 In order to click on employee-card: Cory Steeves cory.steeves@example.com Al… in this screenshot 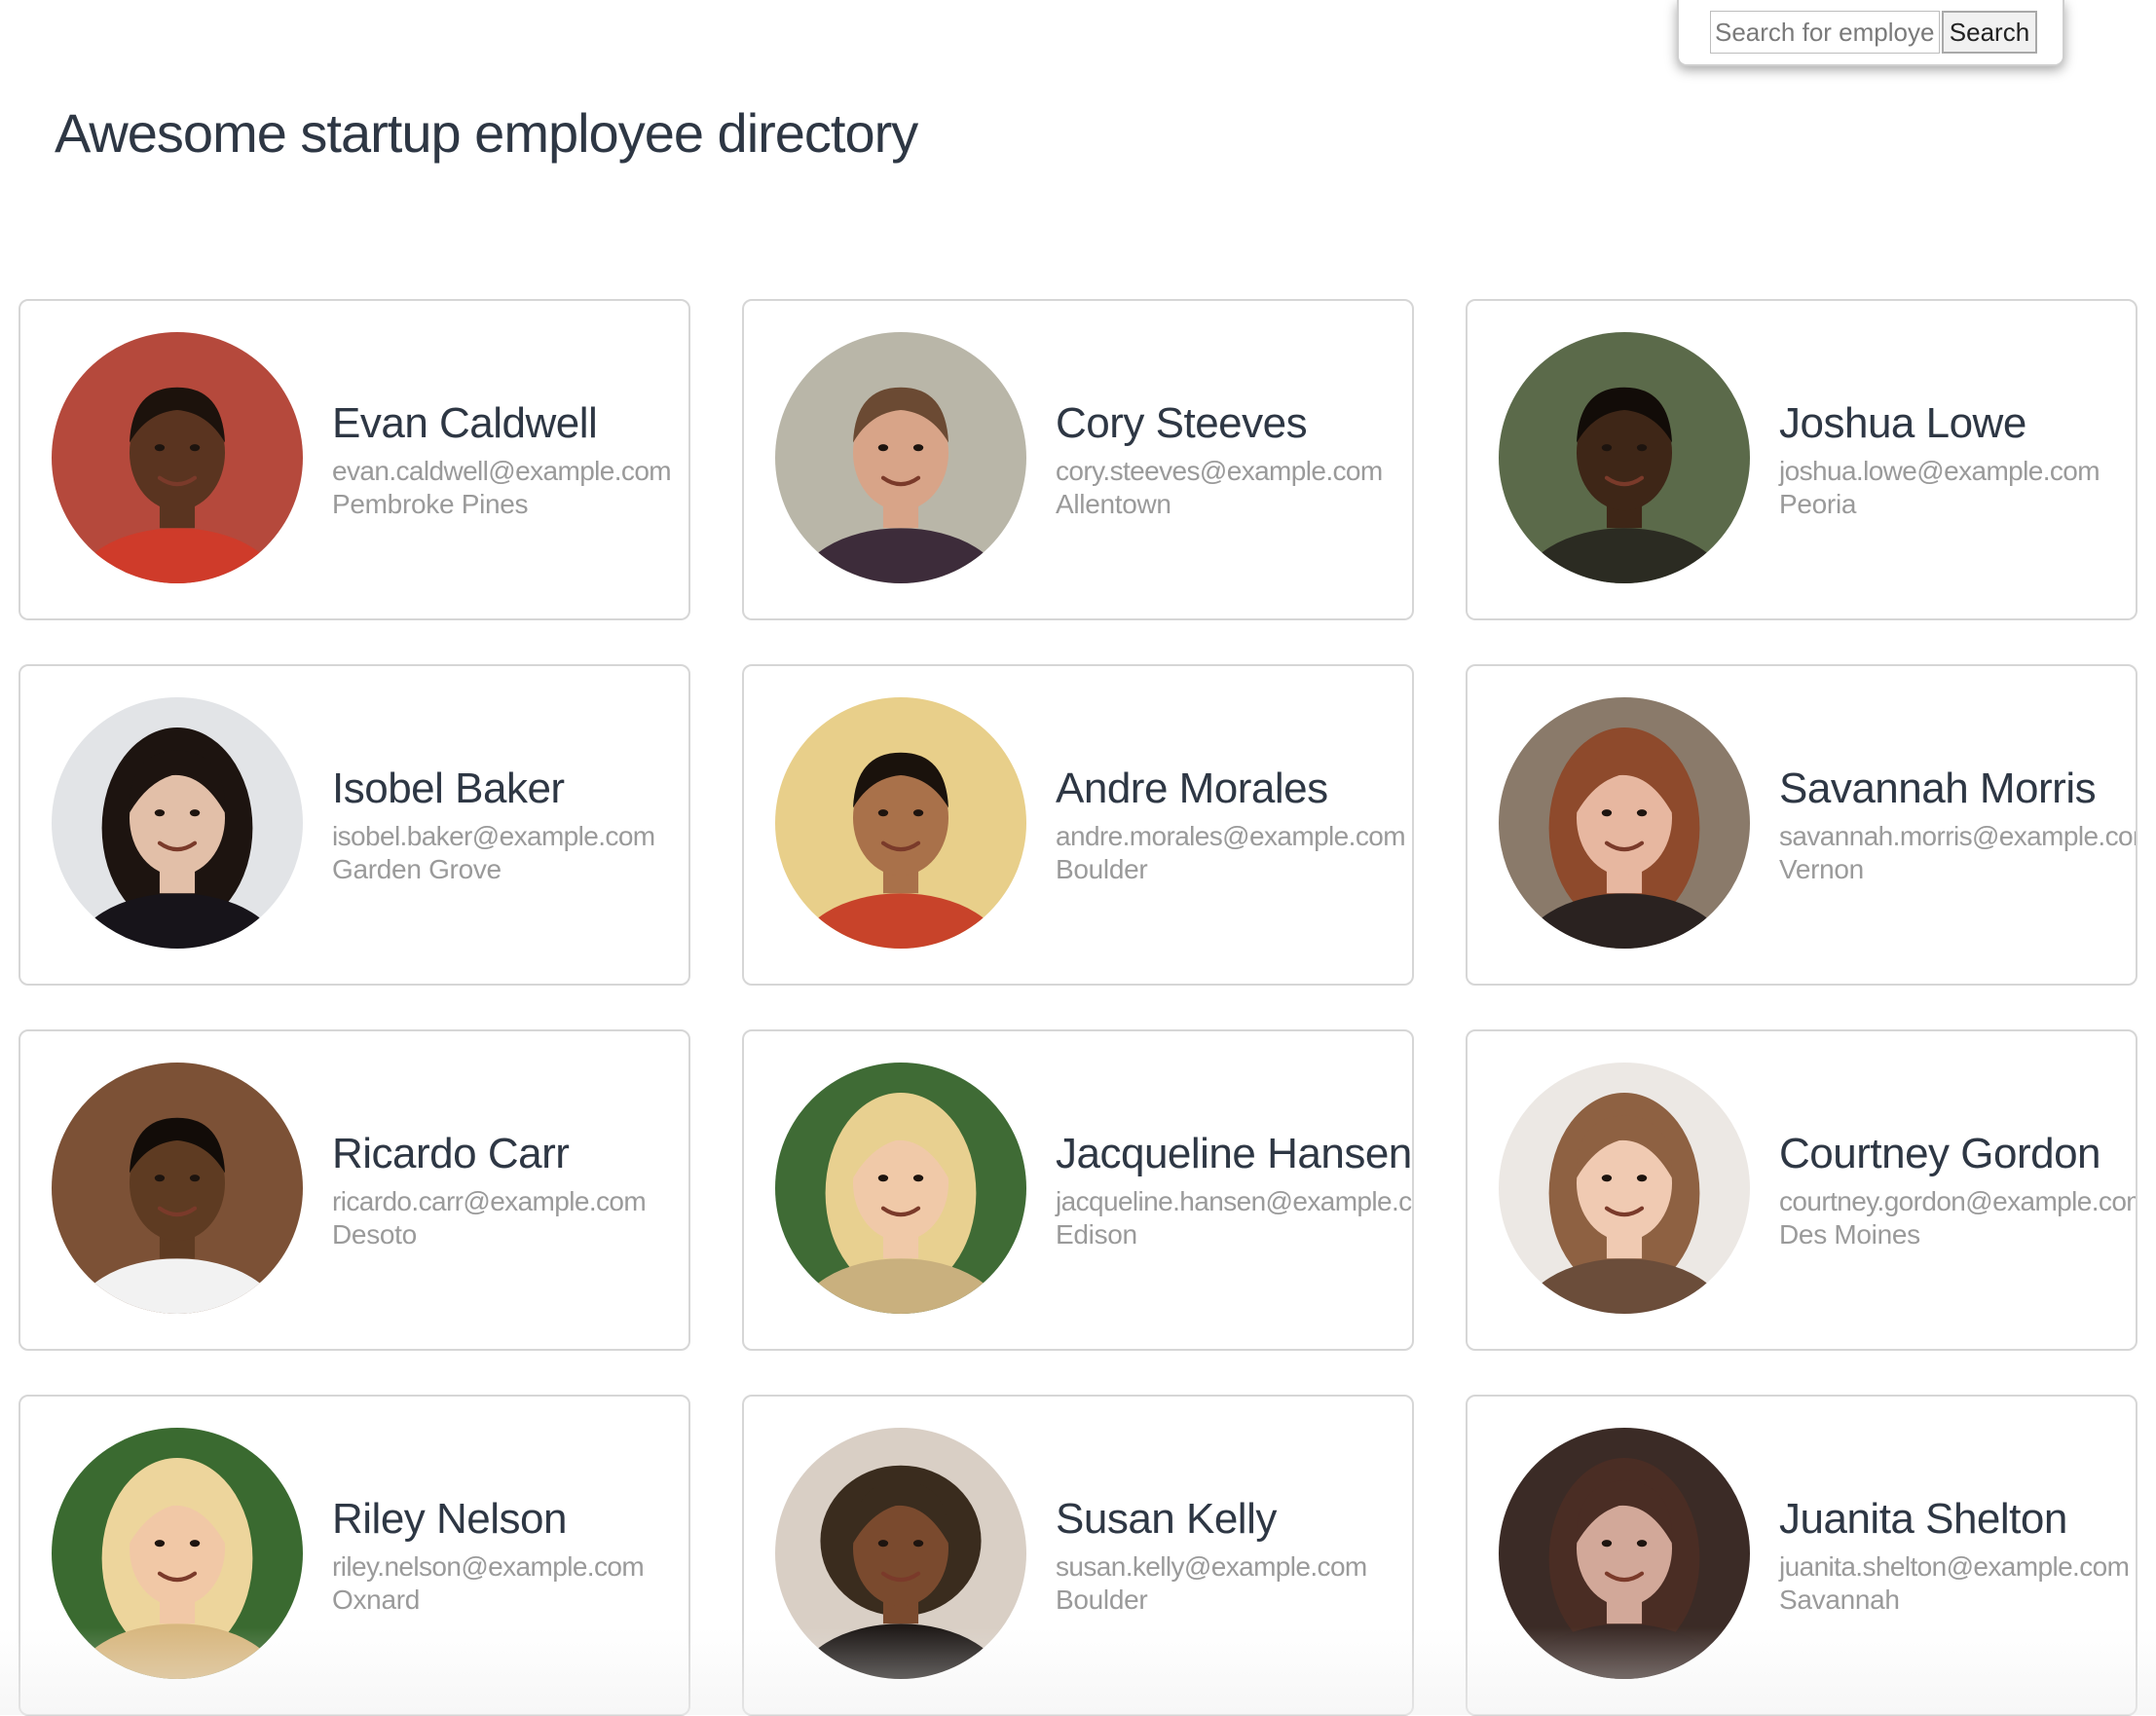, I will do `click(1078, 459)`.